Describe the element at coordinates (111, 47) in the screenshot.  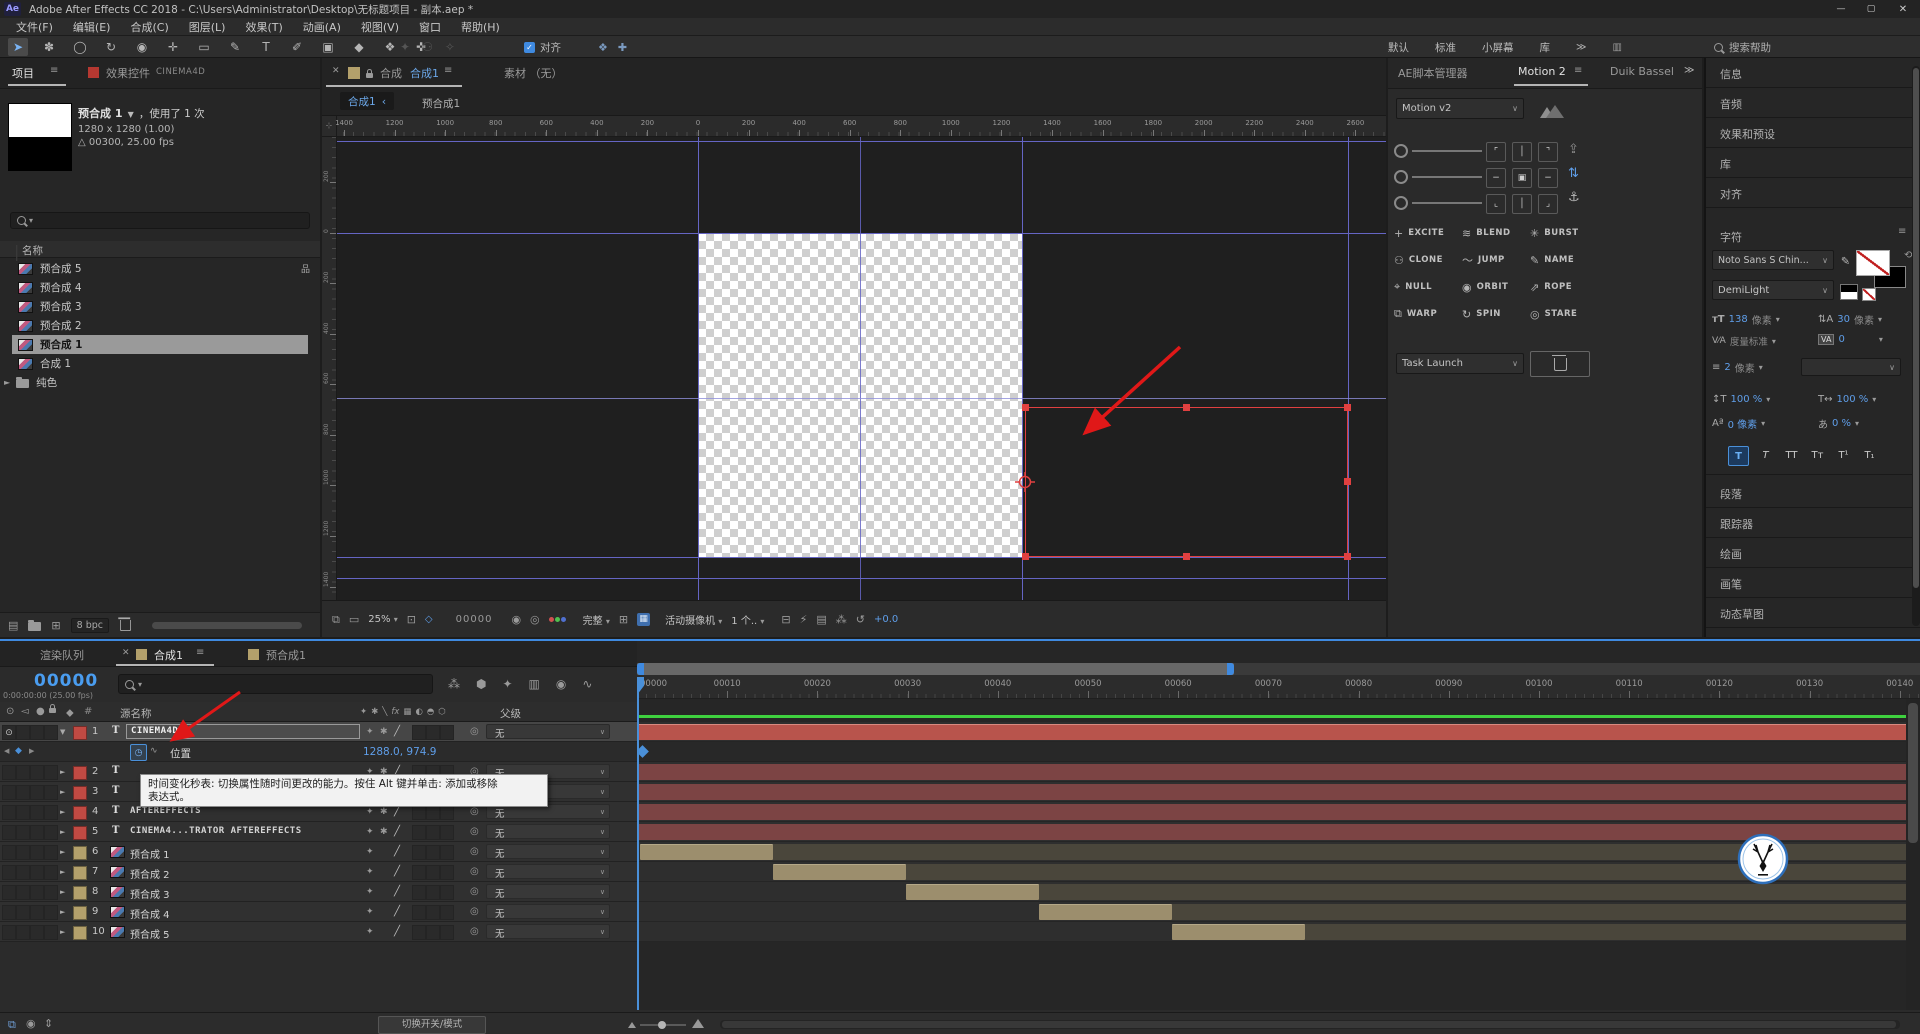
I see `rotation-tool: ↻` at that location.